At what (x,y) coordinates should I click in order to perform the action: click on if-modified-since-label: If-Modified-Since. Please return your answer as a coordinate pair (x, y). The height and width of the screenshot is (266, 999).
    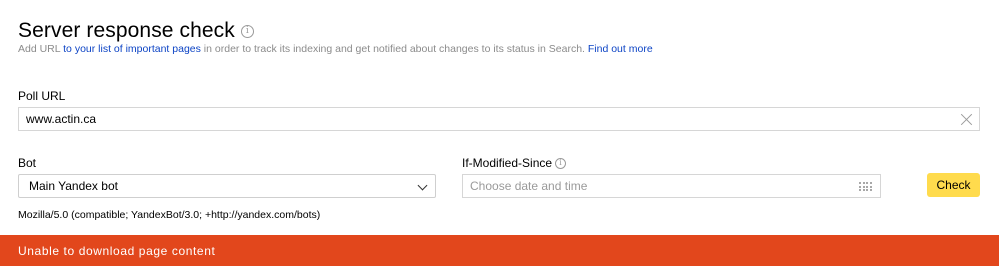
    Looking at the image, I should click on (507, 163).